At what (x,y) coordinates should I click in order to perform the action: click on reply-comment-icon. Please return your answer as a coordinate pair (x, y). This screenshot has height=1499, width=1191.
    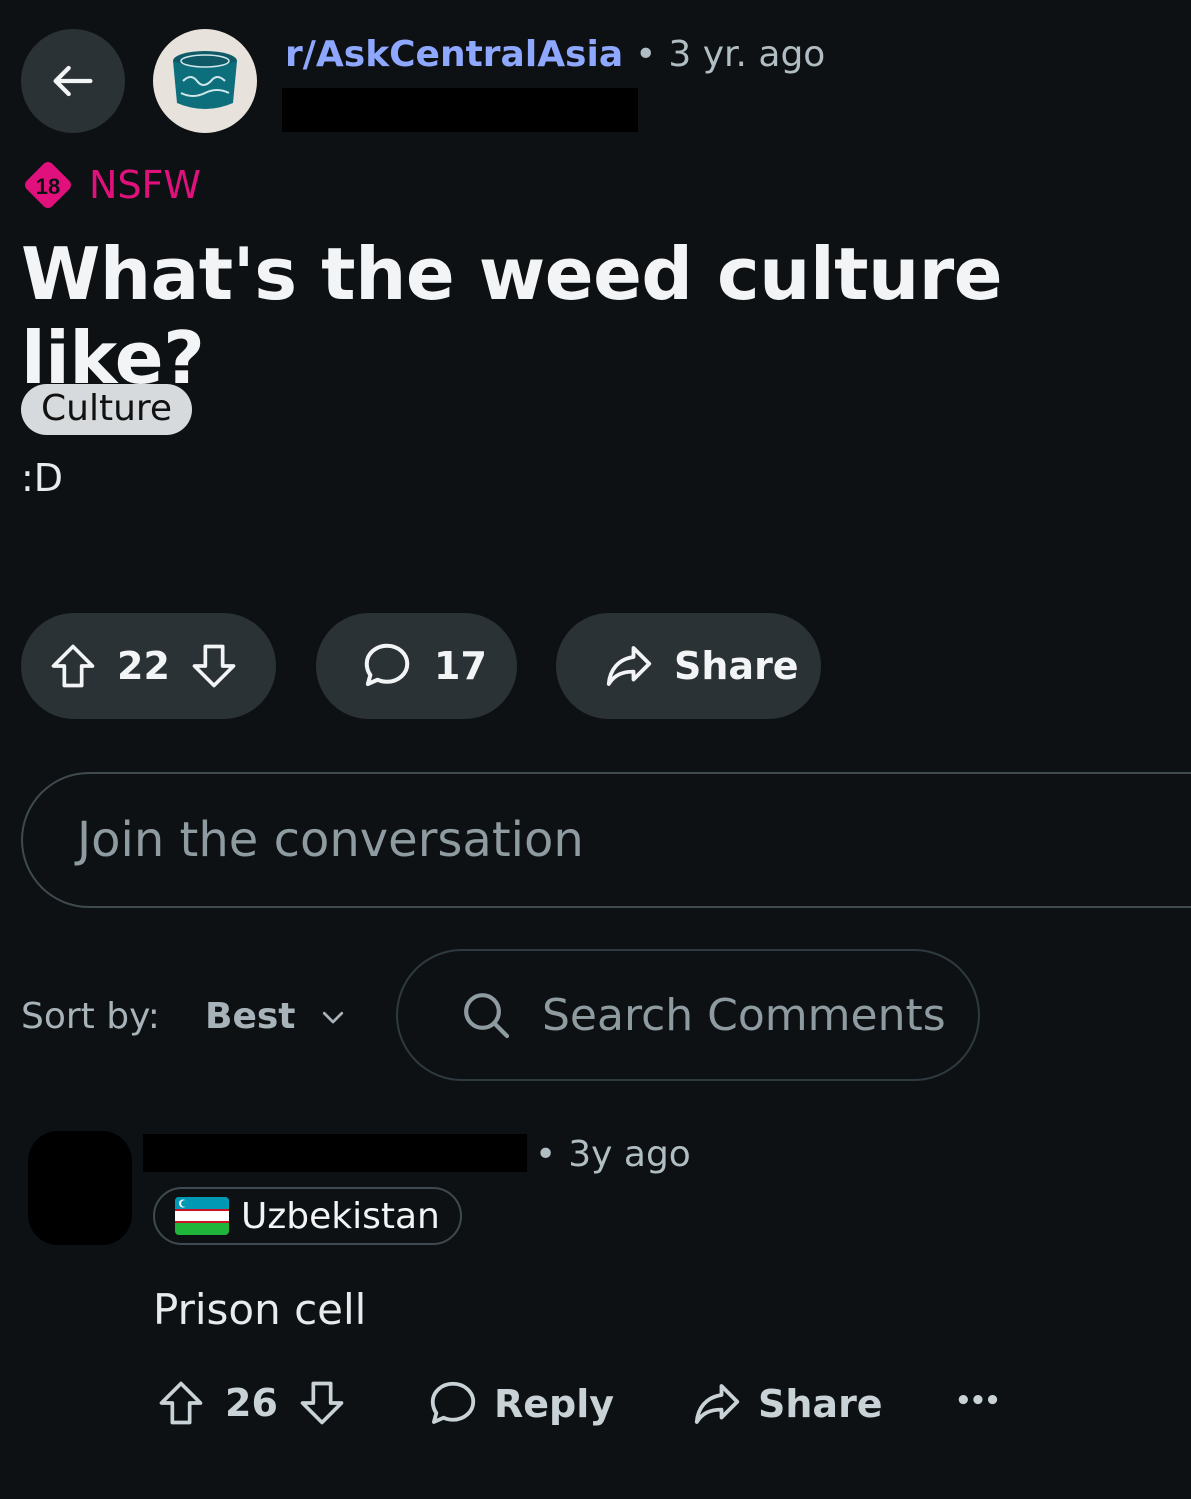
    Looking at the image, I should click on (453, 1402).